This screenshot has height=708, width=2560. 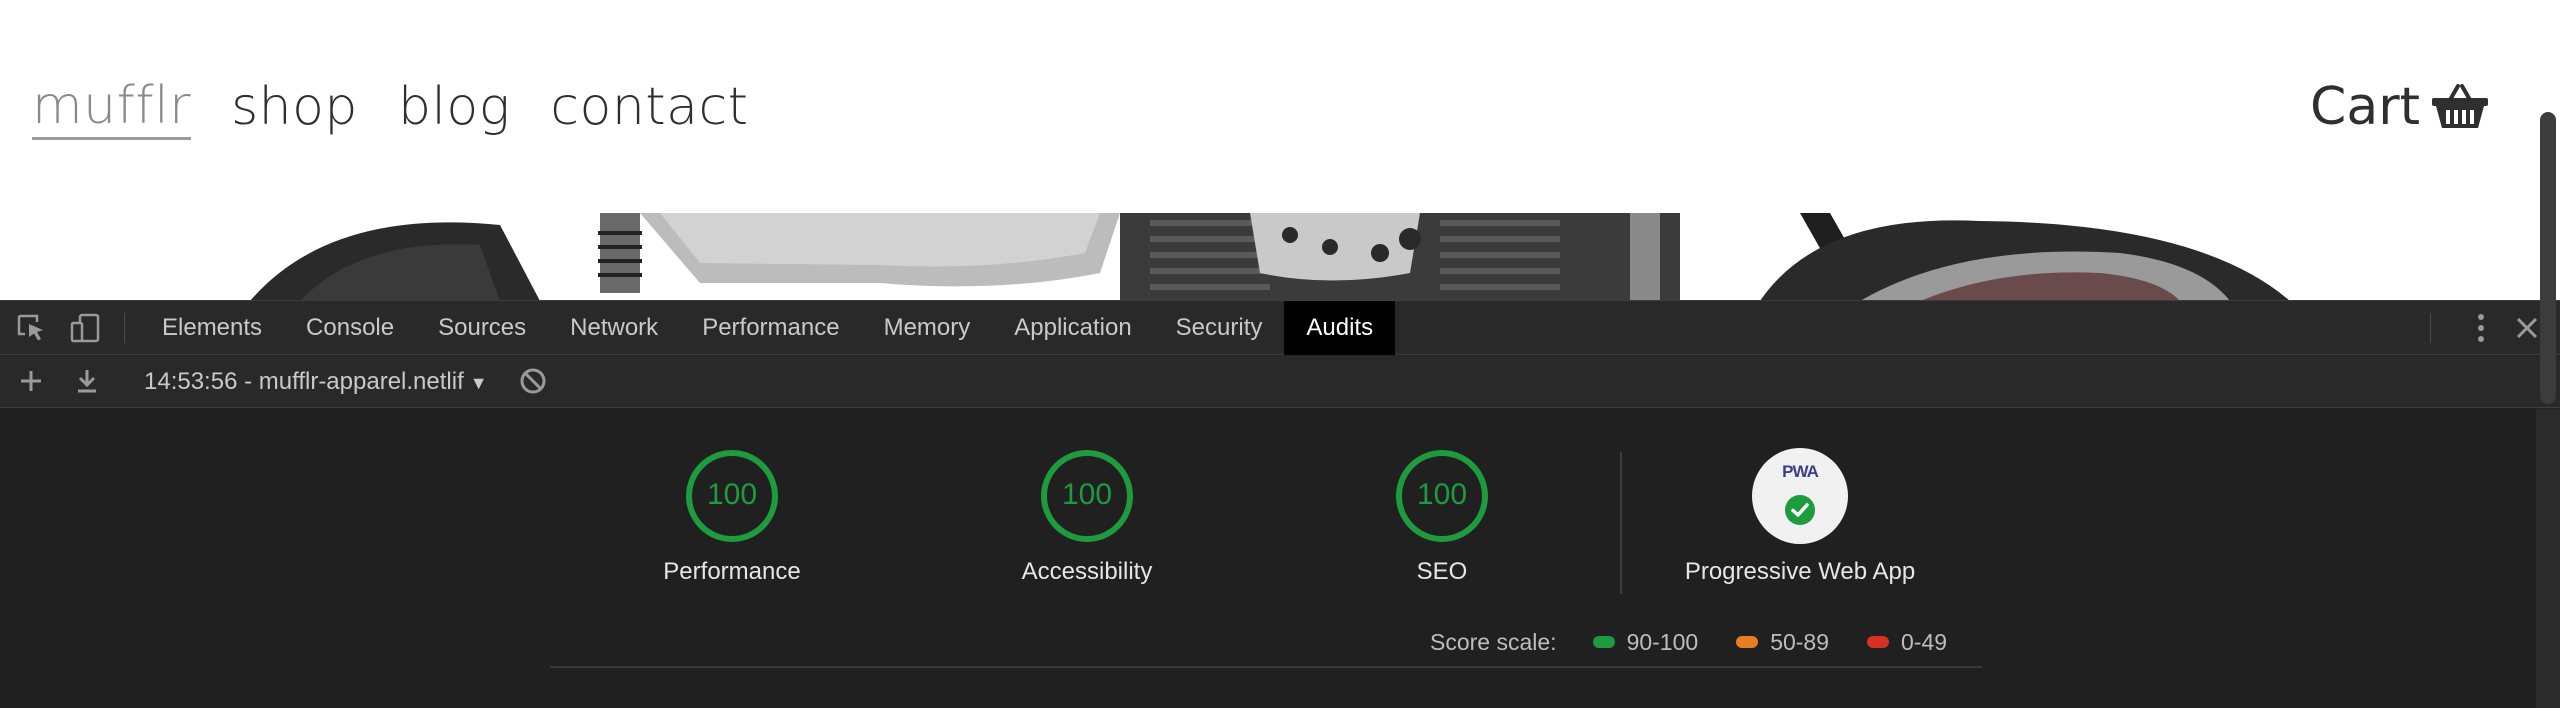 What do you see at coordinates (32, 328) in the screenshot?
I see `inspect-element-icon` at bounding box center [32, 328].